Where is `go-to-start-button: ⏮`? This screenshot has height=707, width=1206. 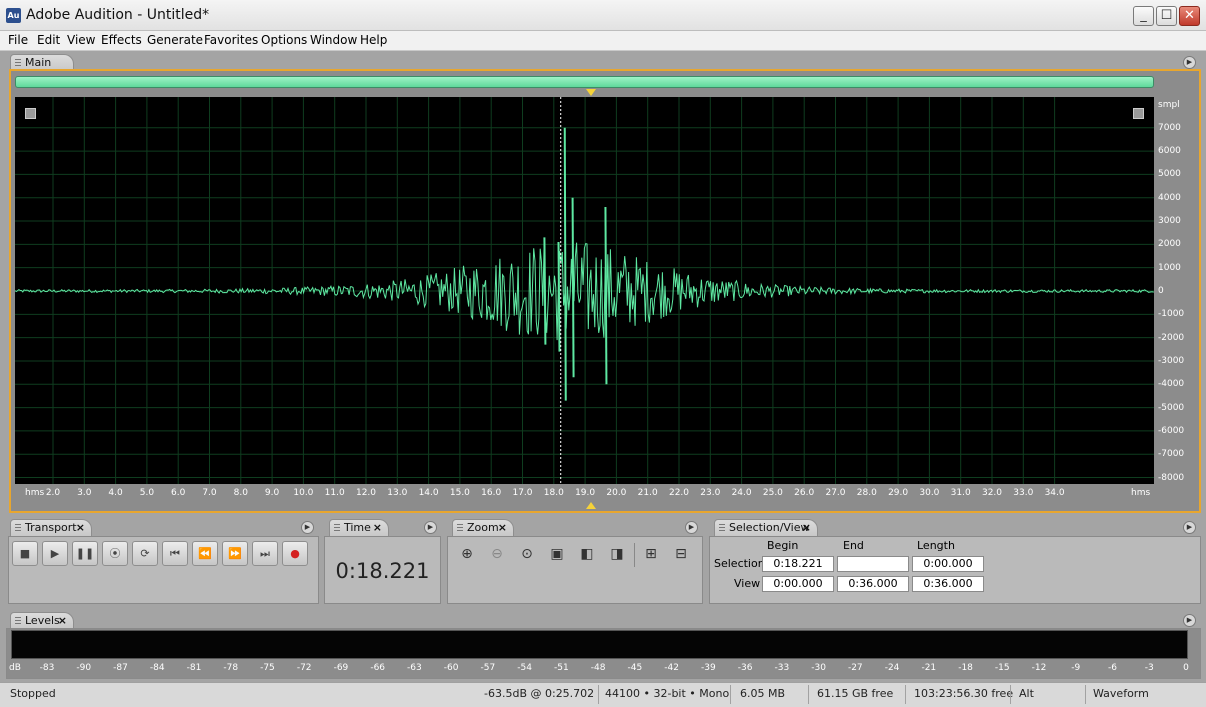
go-to-start-button: ⏮ is located at coordinates (175, 553).